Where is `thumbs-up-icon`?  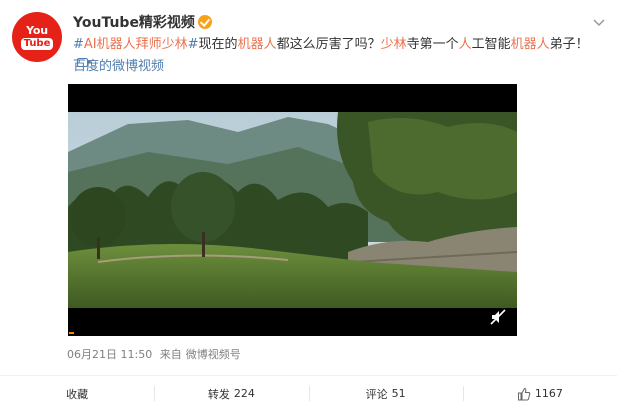
thumbs-up-icon is located at coordinates (524, 393).